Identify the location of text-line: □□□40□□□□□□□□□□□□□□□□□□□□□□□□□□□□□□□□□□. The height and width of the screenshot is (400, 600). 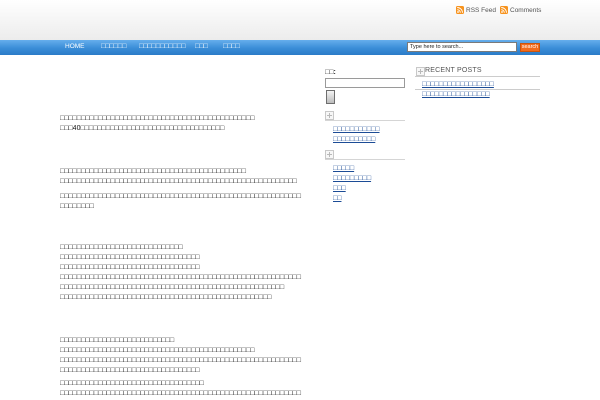
(142, 128).